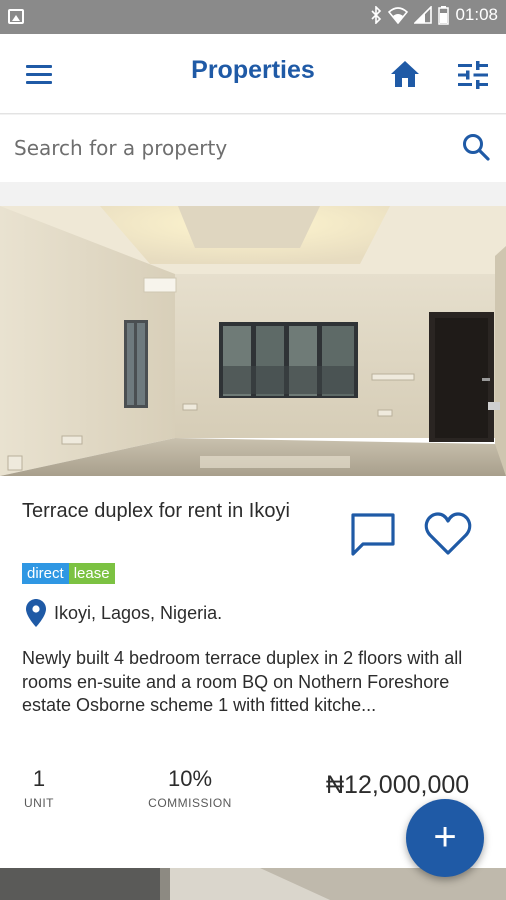  Describe the element at coordinates (253, 70) in the screenshot. I see `page-title: Properties` at that location.